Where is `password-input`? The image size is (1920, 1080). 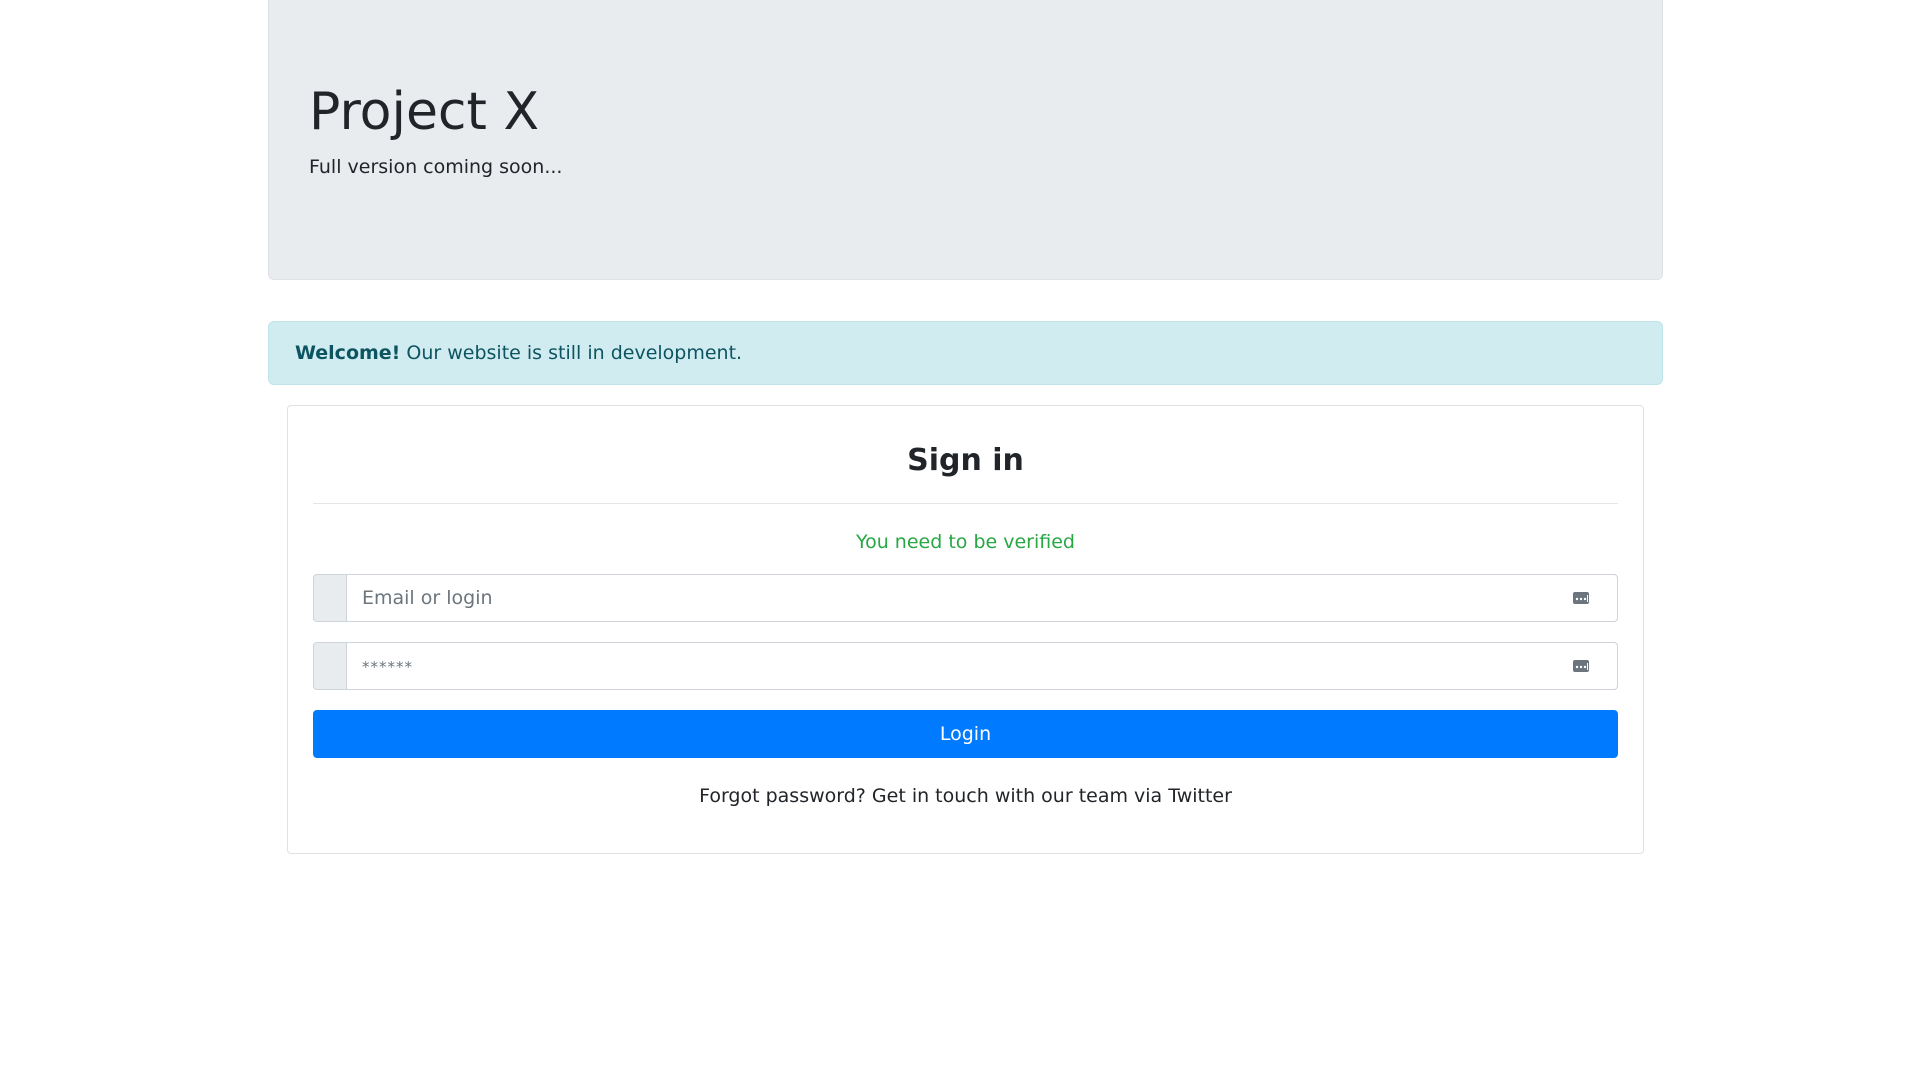 password-input is located at coordinates (982, 666).